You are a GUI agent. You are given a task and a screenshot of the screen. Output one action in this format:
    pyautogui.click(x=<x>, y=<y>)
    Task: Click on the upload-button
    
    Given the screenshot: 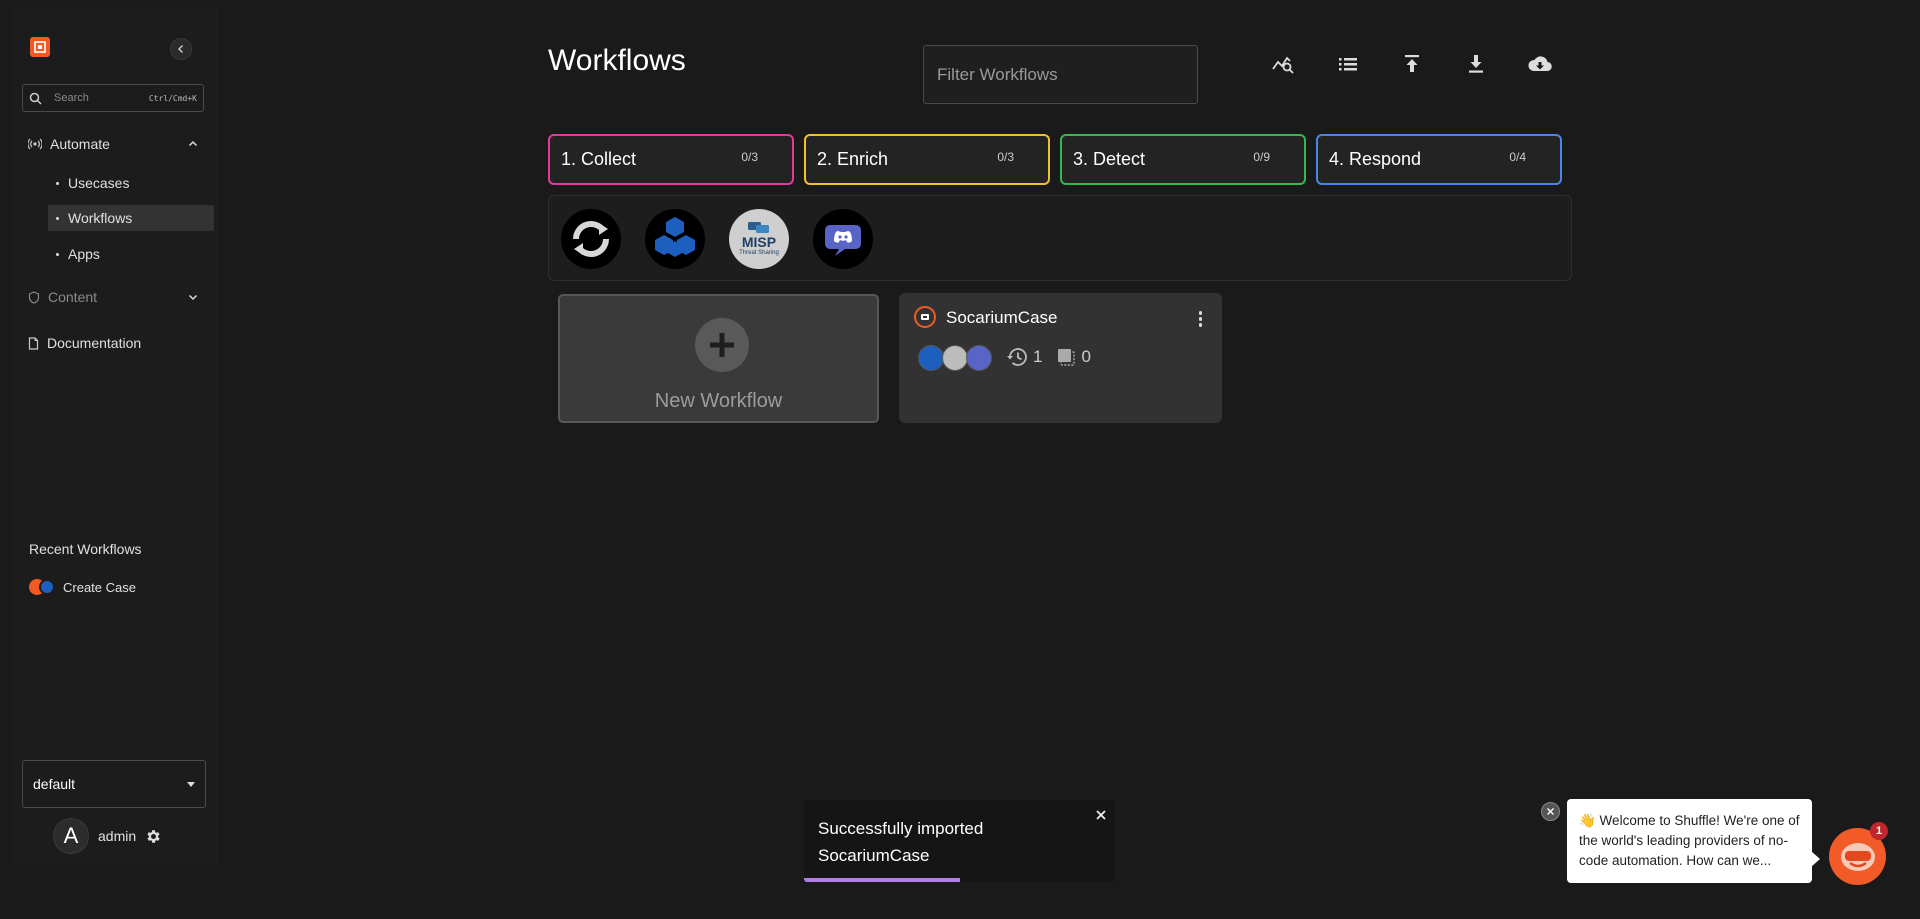 What is the action you would take?
    pyautogui.click(x=1412, y=64)
    